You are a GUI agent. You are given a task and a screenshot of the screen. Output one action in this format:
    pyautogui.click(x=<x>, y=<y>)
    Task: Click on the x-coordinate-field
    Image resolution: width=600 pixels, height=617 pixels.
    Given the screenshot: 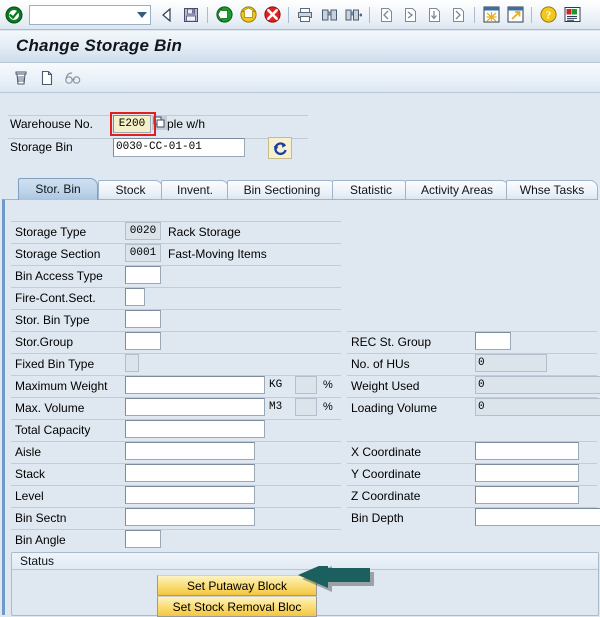 What is the action you would take?
    pyautogui.click(x=527, y=451)
    